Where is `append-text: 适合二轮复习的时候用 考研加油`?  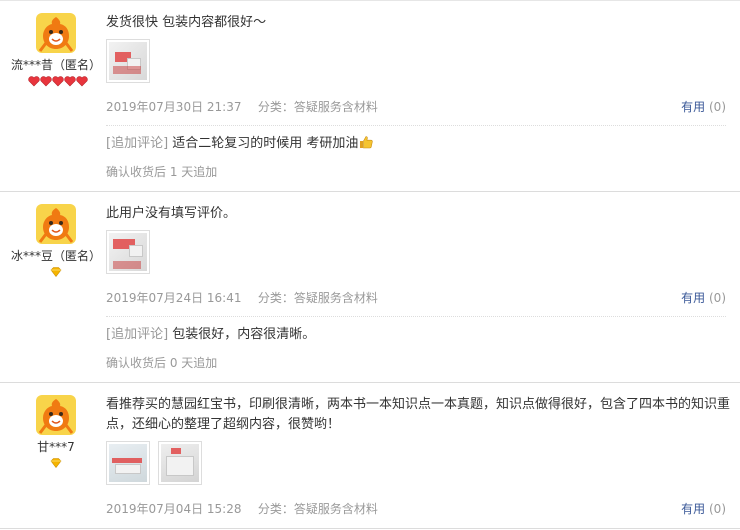 append-text: 适合二轮复习的时候用 考研加油 is located at coordinates (265, 143).